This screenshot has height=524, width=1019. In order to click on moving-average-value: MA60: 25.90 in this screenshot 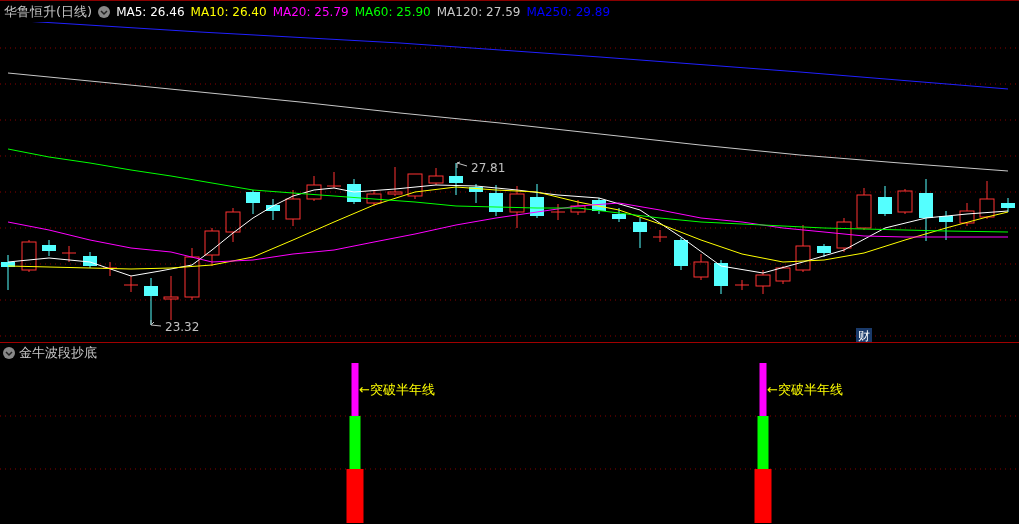, I will do `click(392, 11)`.